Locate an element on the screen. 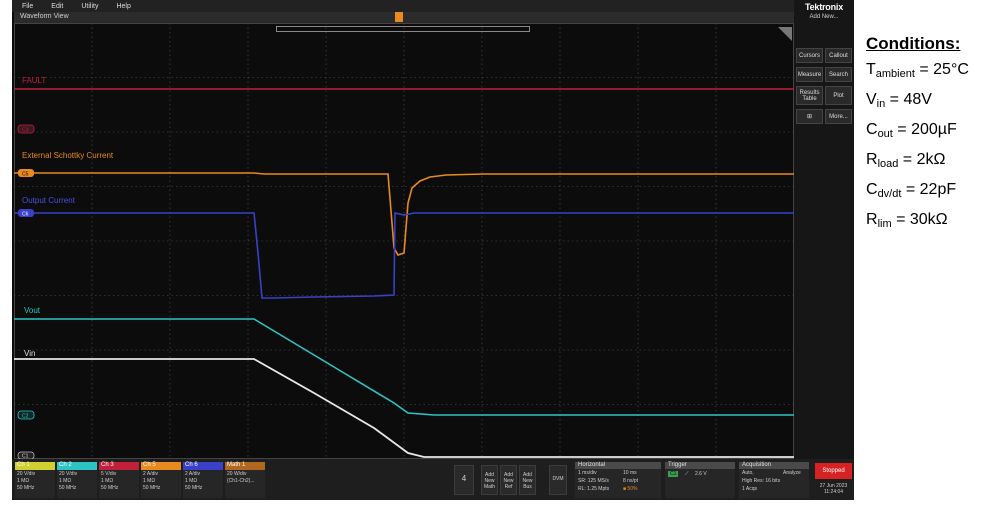  zoom-icon: ⊞ is located at coordinates (809, 116).